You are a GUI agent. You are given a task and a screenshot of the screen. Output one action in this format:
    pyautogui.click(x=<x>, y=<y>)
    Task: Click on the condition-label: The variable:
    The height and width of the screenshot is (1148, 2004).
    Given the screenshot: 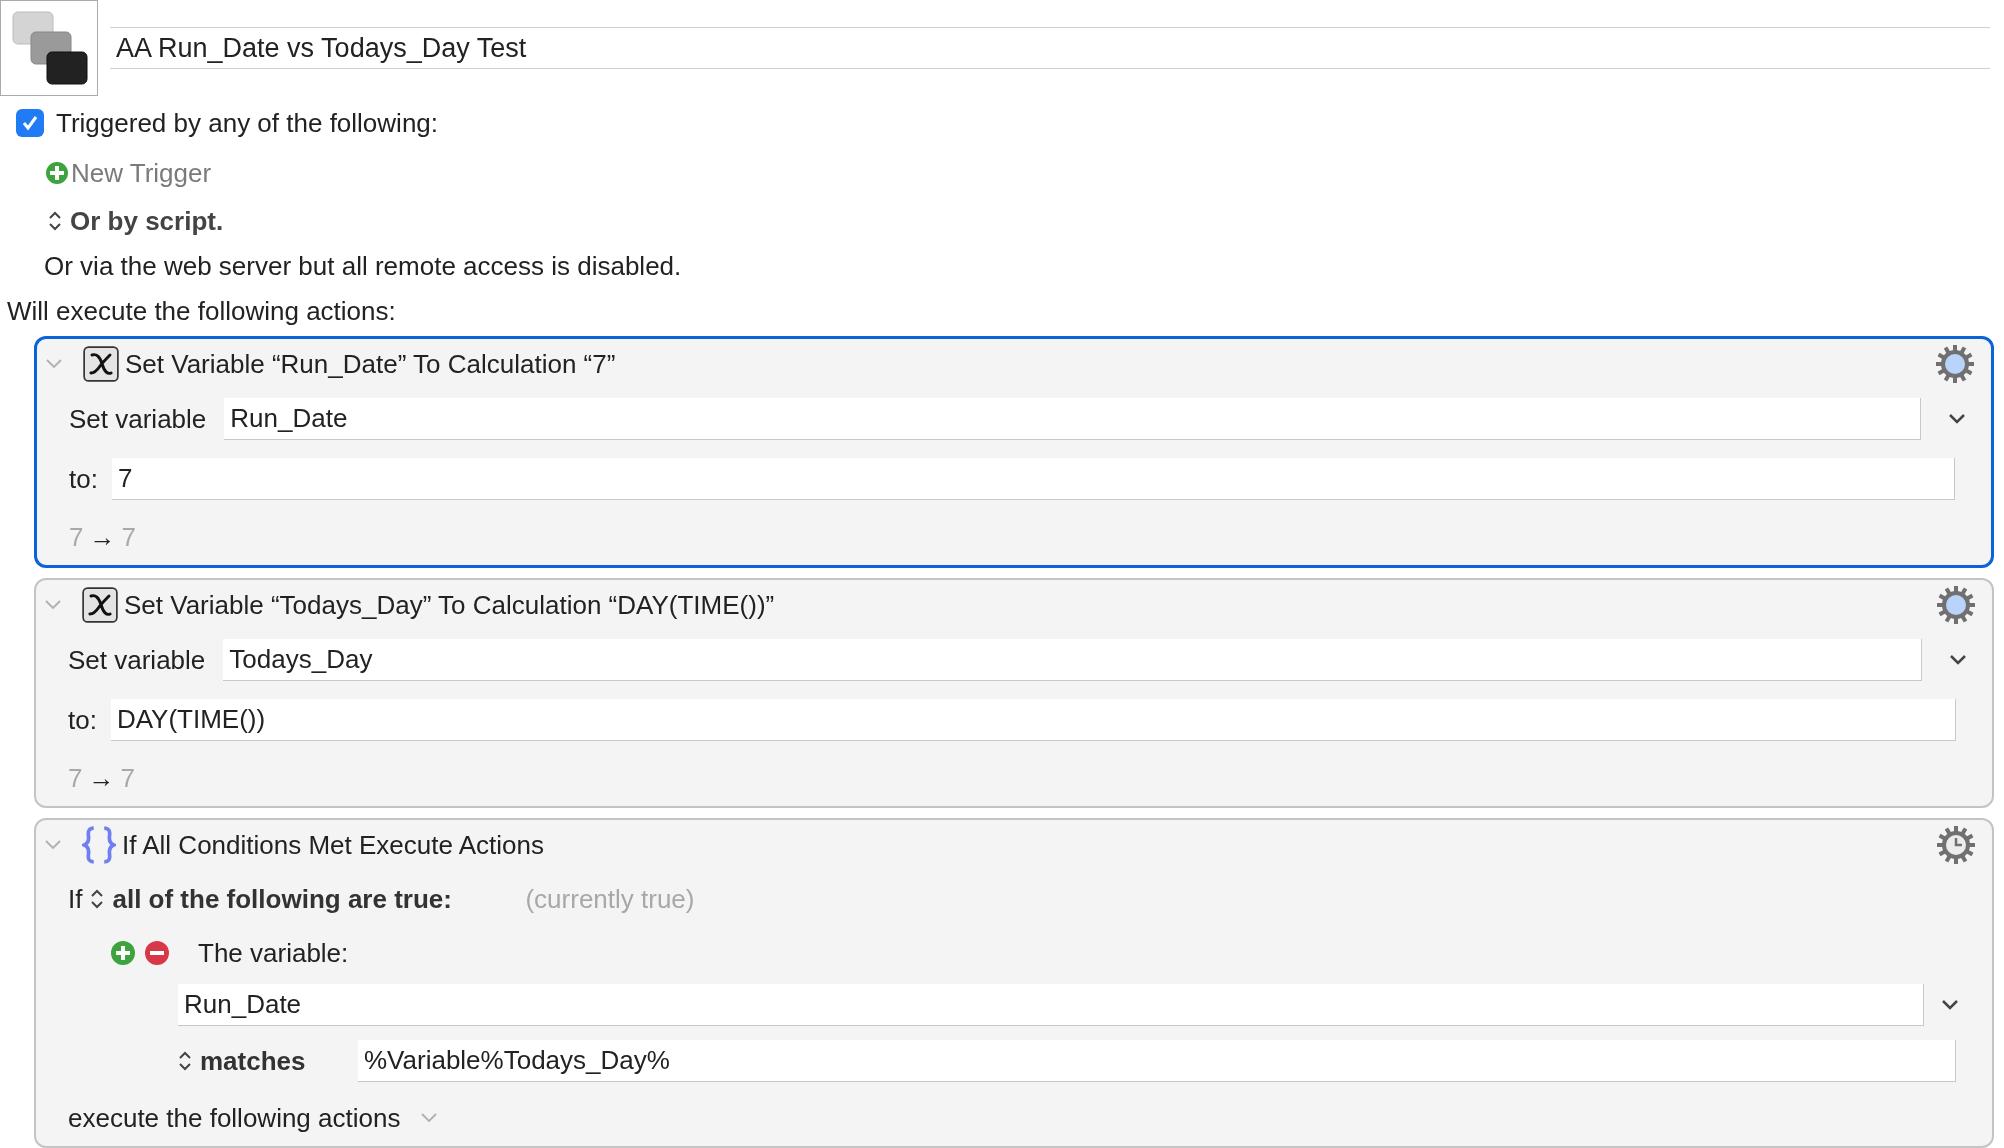 What is the action you would take?
    pyautogui.click(x=273, y=953)
    